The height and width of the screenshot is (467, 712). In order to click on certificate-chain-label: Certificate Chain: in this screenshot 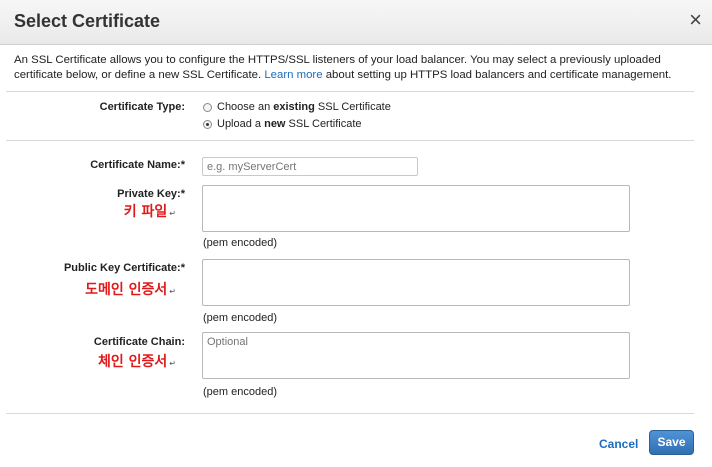, I will do `click(139, 342)`.